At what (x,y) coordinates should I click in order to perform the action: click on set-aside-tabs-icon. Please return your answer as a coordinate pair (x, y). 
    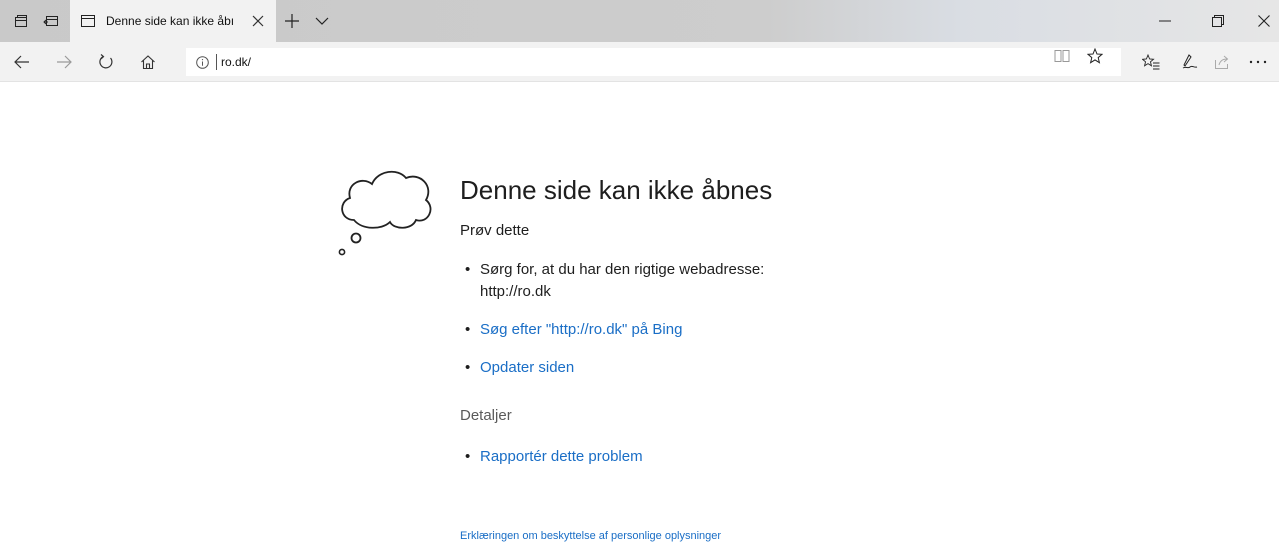
    Looking at the image, I should click on (21, 21).